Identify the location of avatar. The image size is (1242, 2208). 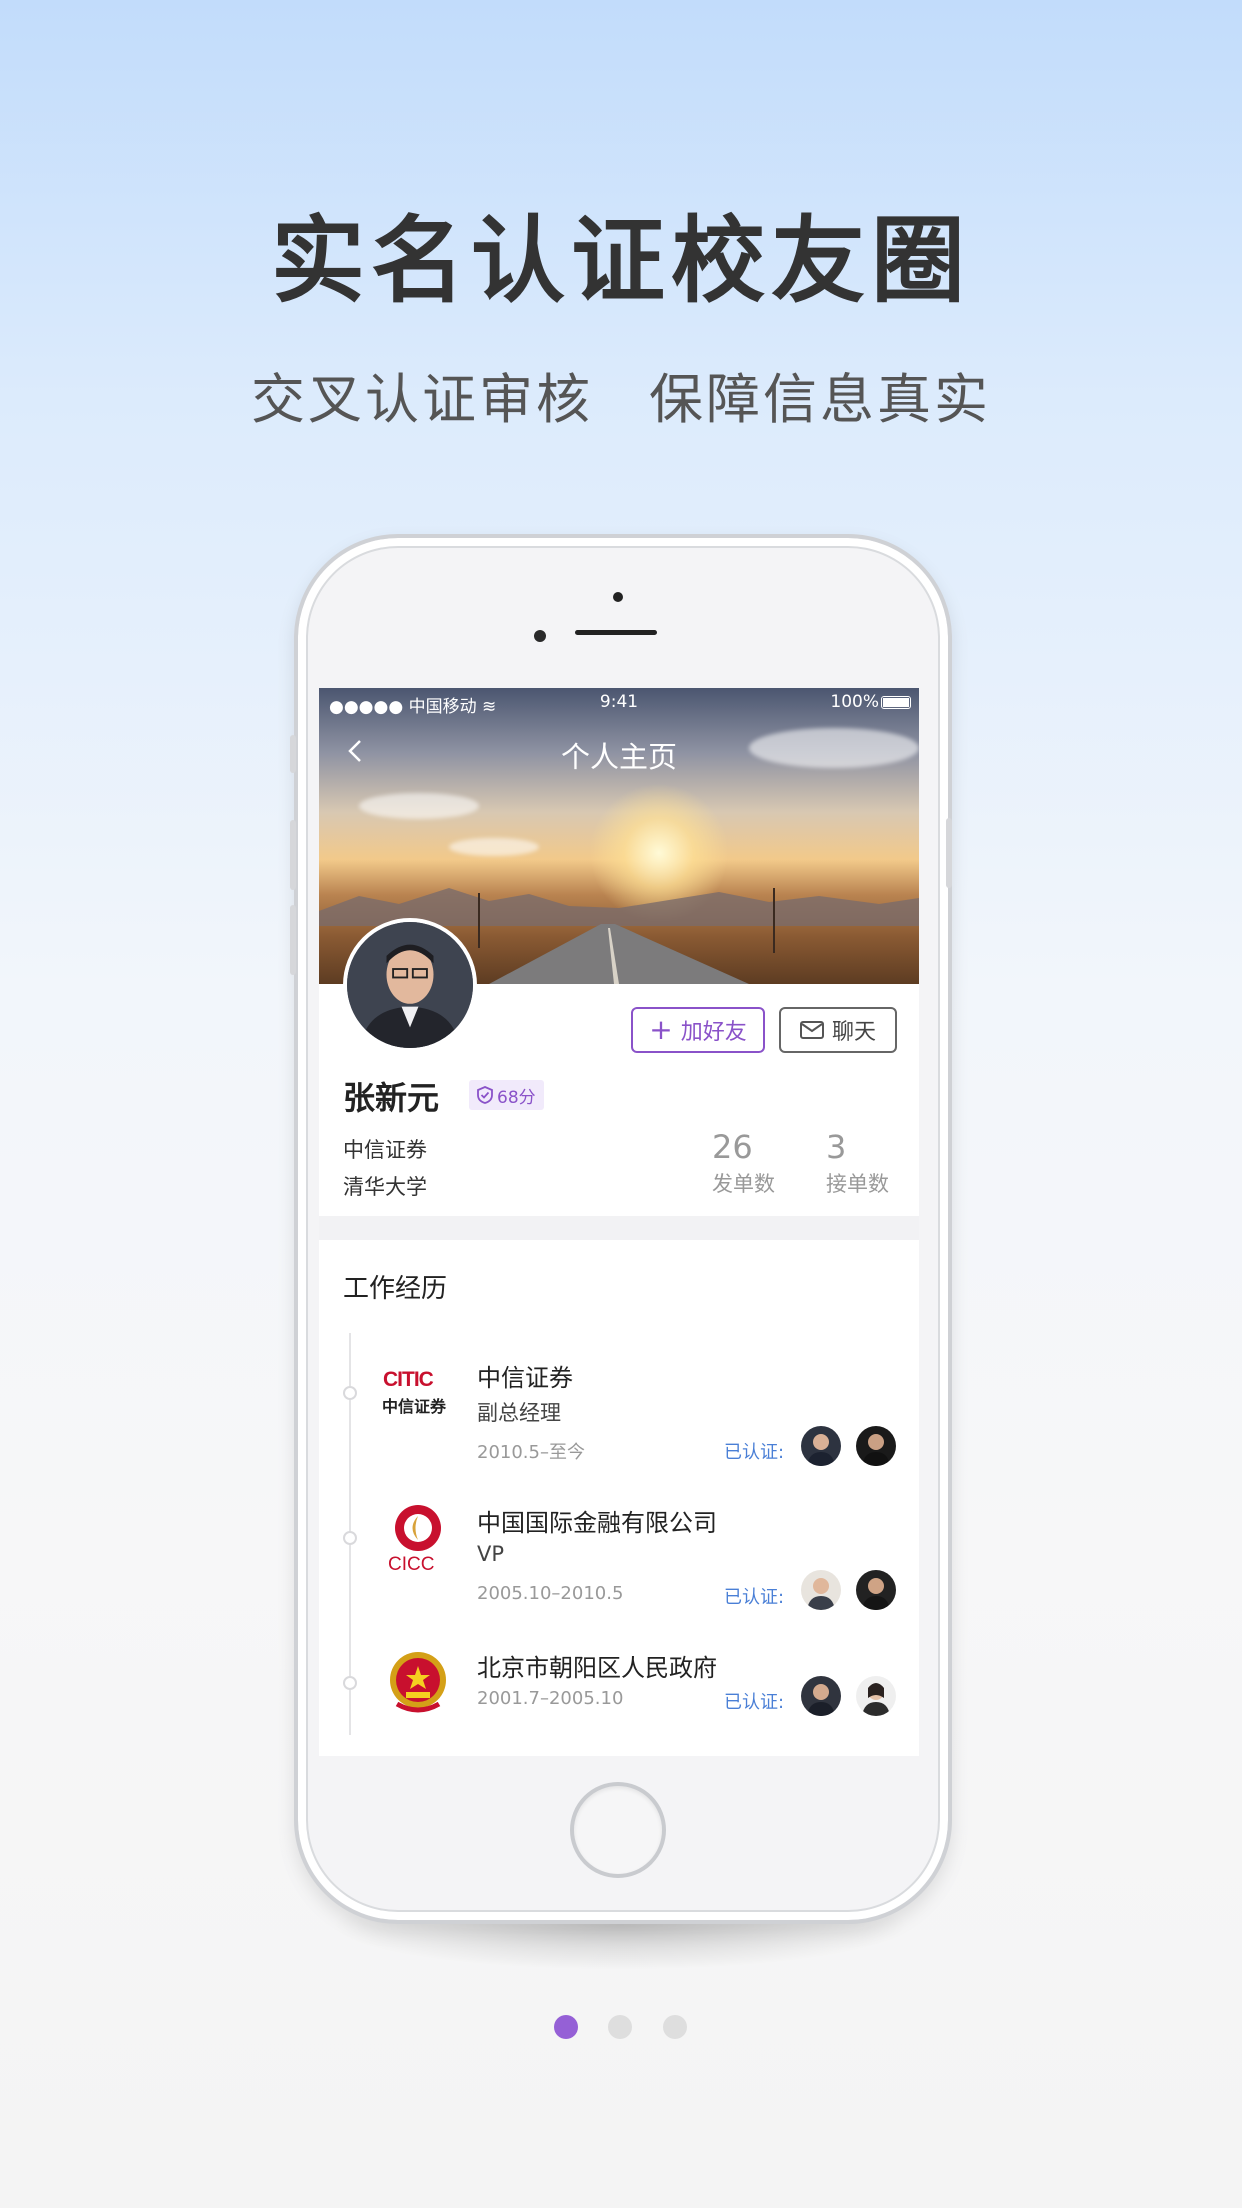
(410, 985).